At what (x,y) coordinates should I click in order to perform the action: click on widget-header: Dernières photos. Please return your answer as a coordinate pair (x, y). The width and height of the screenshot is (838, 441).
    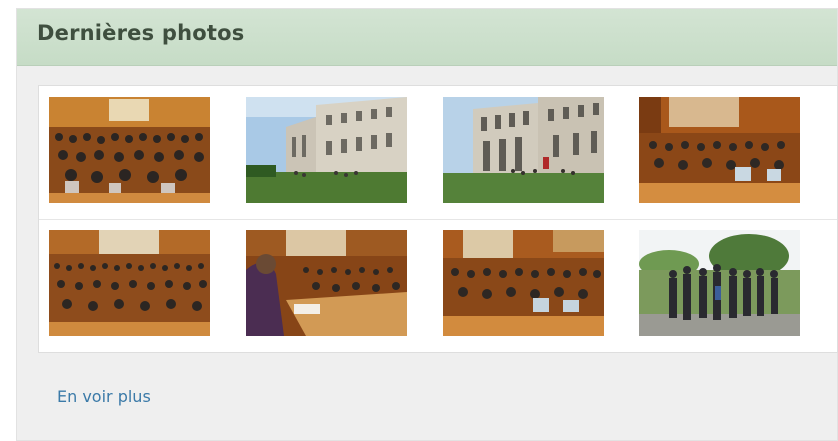
    Looking at the image, I should click on (427, 37).